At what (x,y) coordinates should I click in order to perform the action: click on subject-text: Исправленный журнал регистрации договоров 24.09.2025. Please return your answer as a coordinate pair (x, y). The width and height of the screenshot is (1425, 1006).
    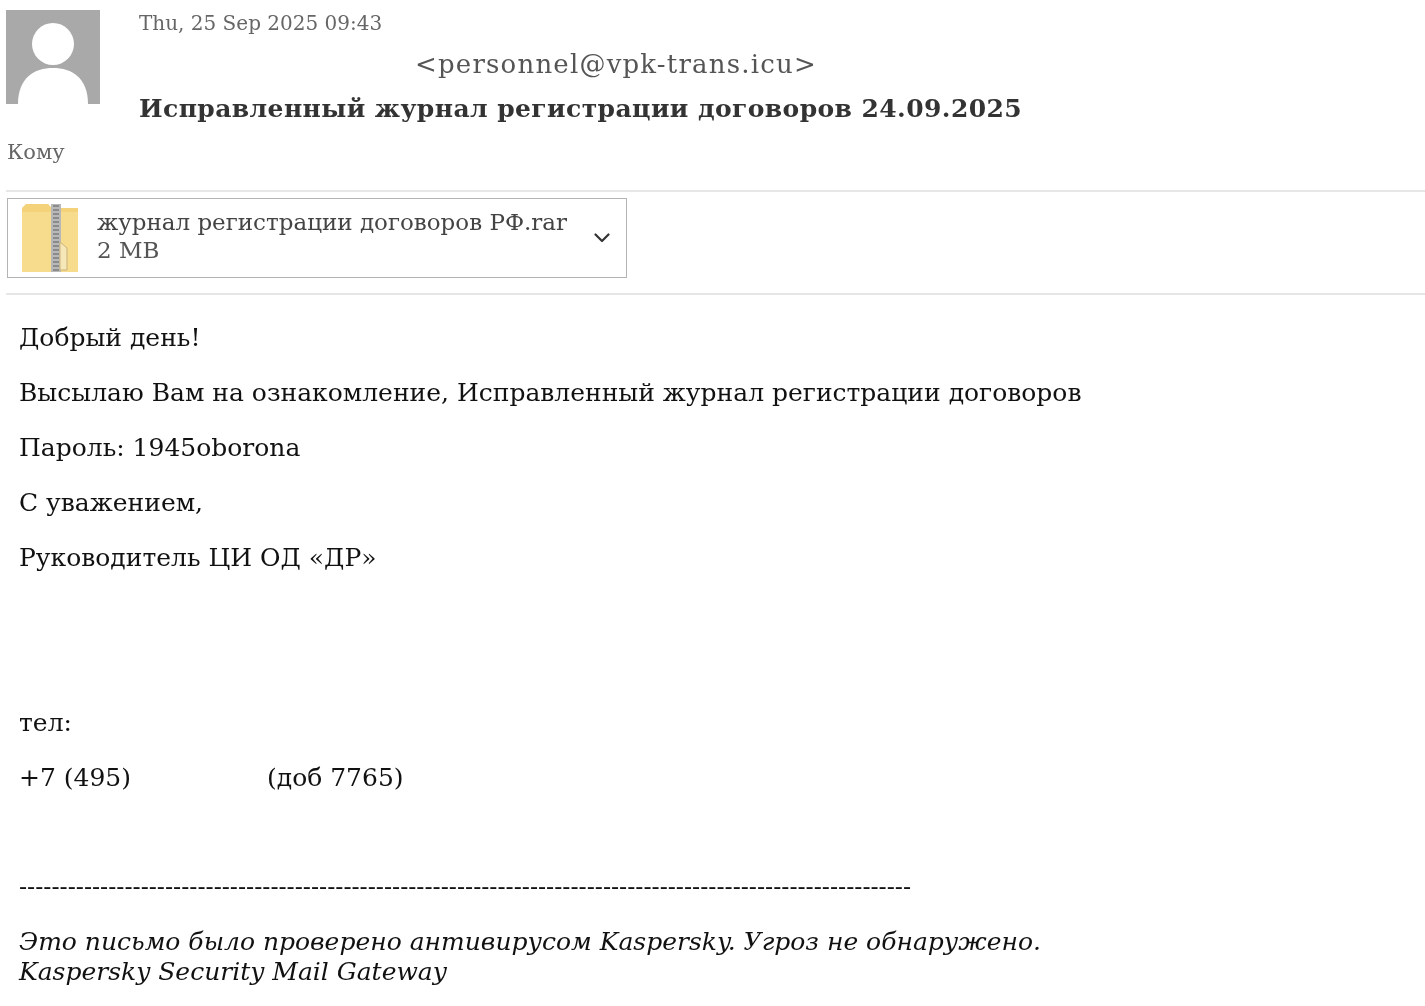
    Looking at the image, I should click on (581, 109).